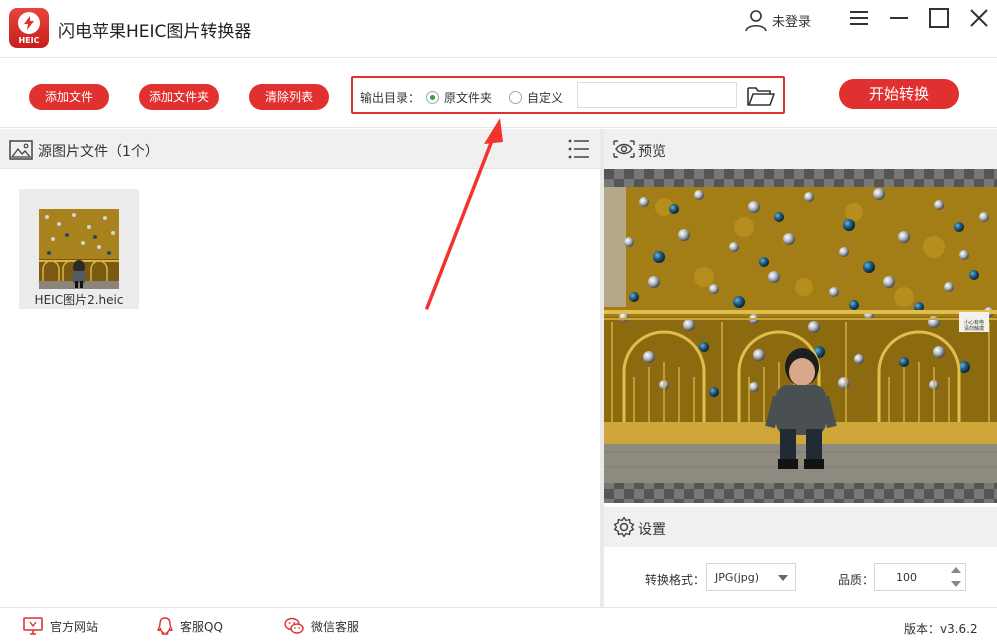  What do you see at coordinates (974, 328) in the screenshot?
I see `svg-text: 请勿触摸` at bounding box center [974, 328].